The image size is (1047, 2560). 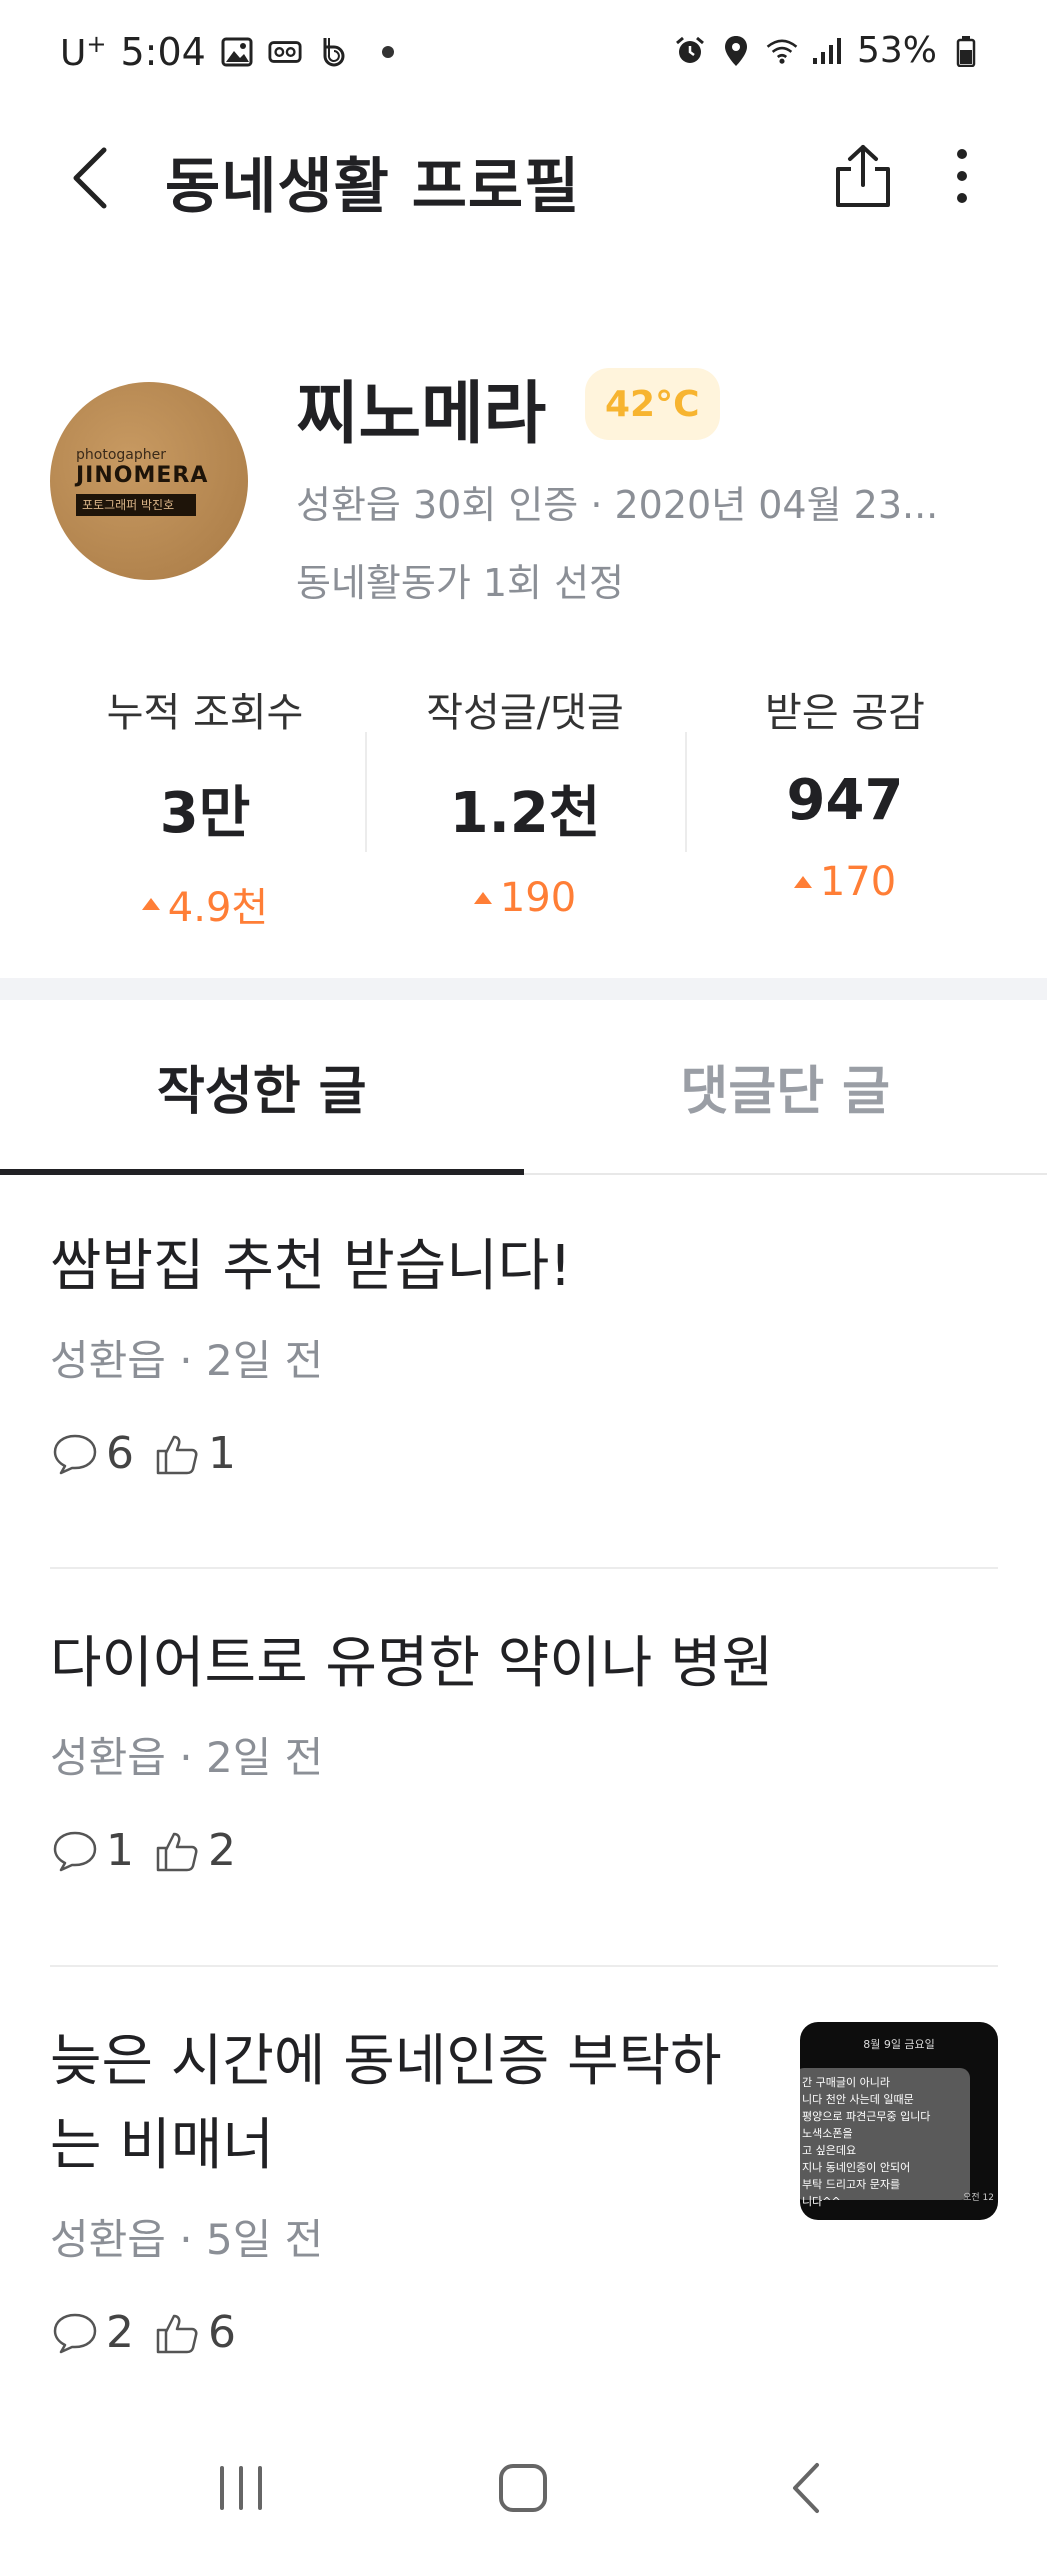 I want to click on stat-value: 3만, so click(x=205, y=813).